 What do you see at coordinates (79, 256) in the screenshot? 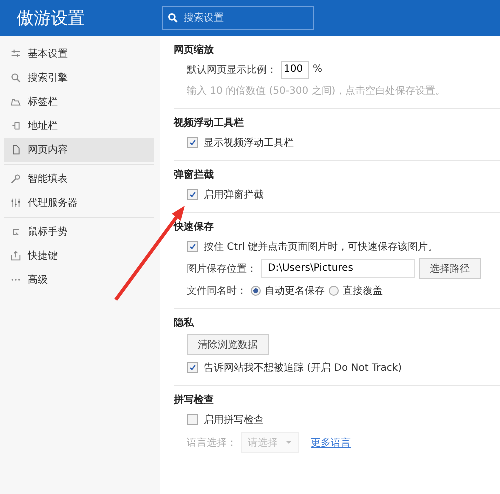
I see `sidebar-item: 快捷键` at bounding box center [79, 256].